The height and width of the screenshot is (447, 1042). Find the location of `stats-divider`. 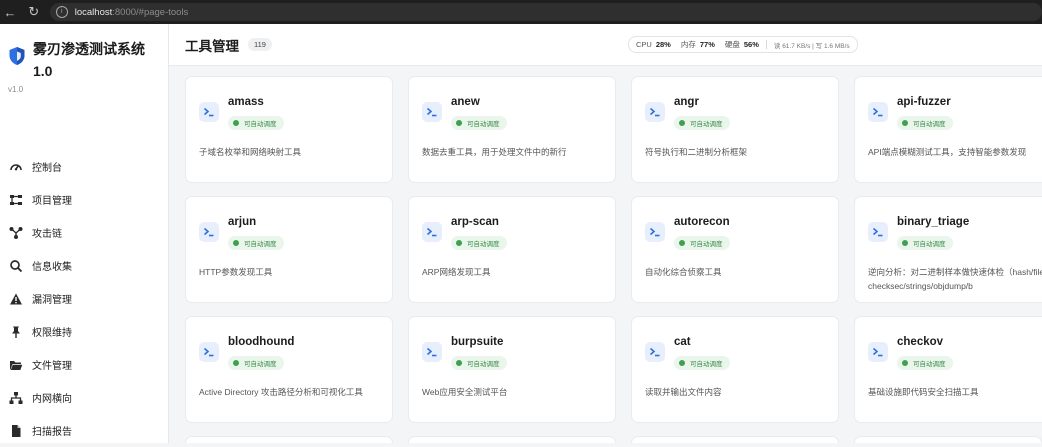

stats-divider is located at coordinates (766, 44).